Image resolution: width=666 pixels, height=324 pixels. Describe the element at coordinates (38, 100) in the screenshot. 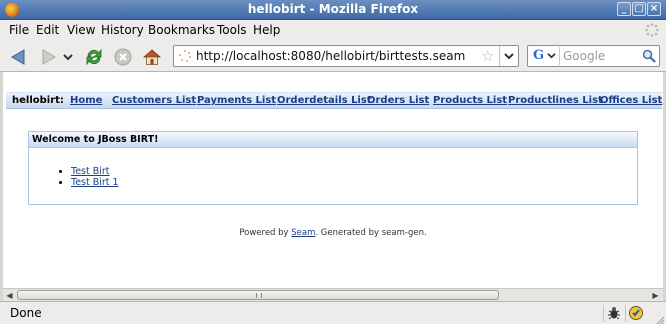

I see `app-brand: hellobirt:` at that location.